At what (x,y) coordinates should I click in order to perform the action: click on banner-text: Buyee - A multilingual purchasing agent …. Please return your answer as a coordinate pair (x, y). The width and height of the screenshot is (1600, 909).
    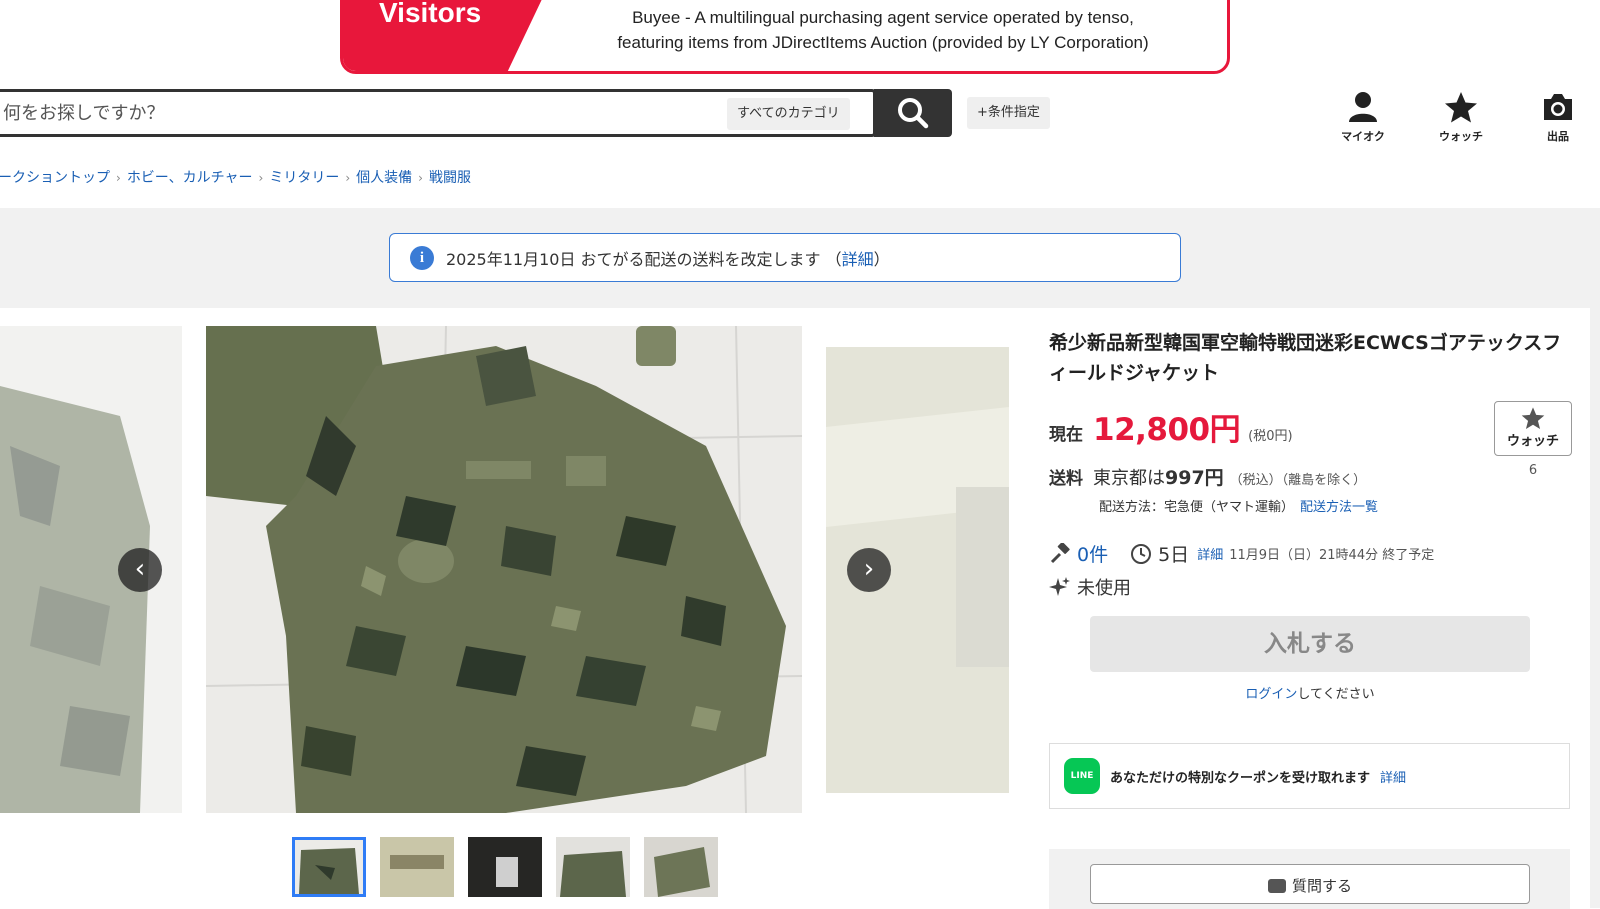
    Looking at the image, I should click on (883, 30).